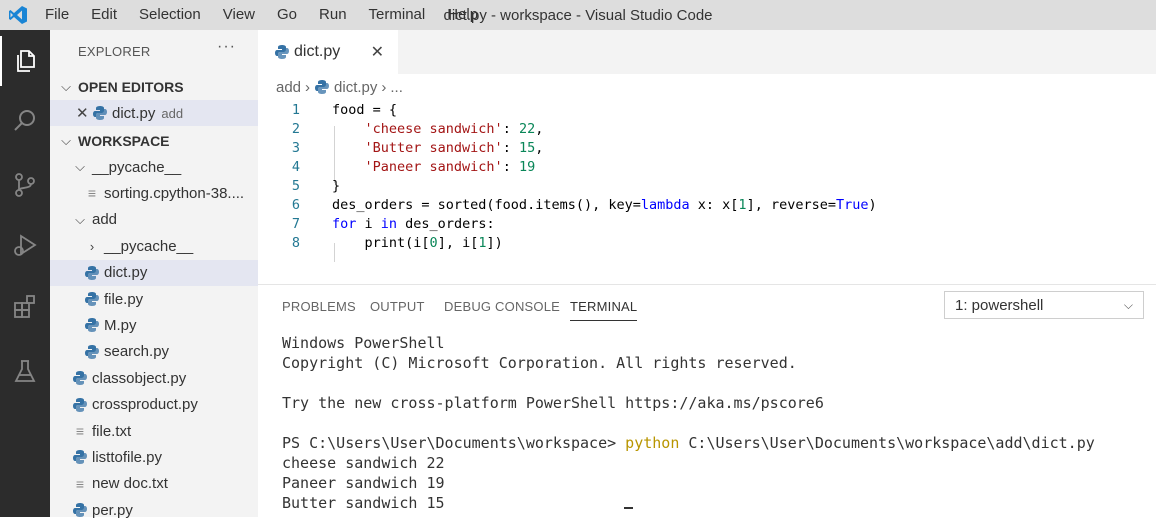  I want to click on terminal-command: python, so click(652, 443).